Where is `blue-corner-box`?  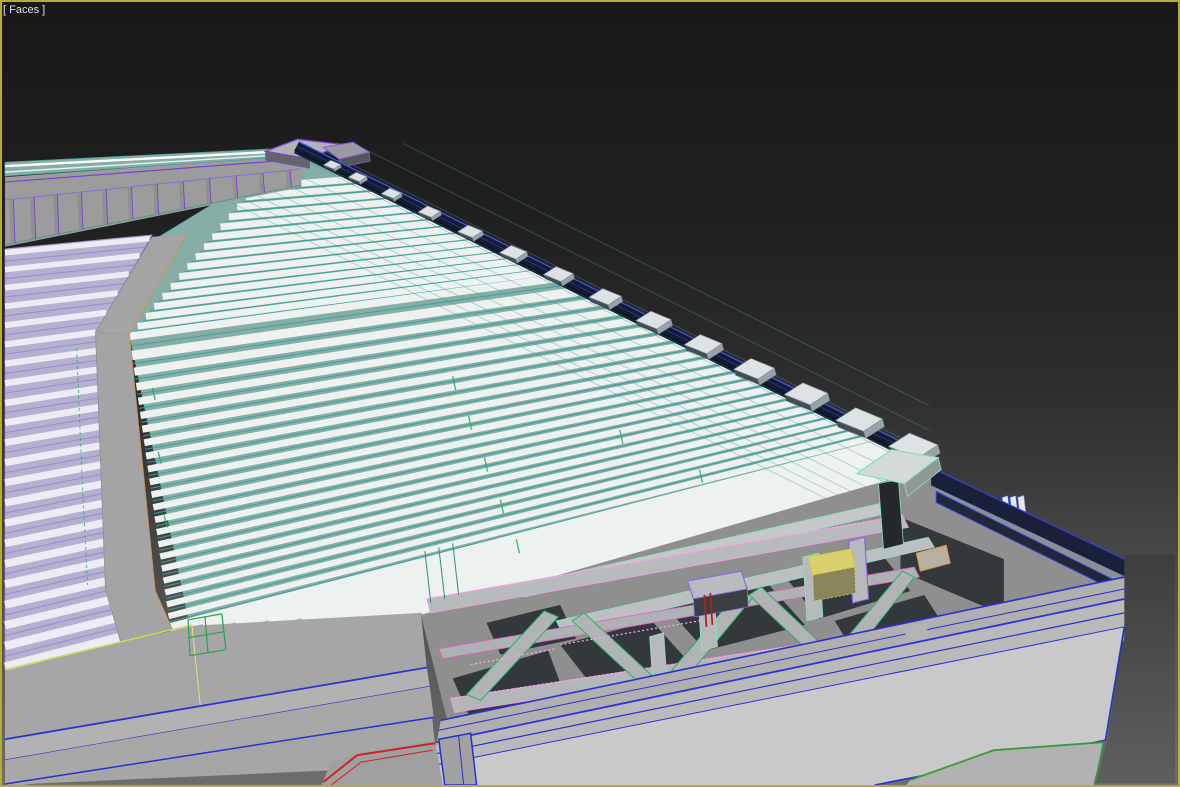
blue-corner-box is located at coordinates (457, 758).